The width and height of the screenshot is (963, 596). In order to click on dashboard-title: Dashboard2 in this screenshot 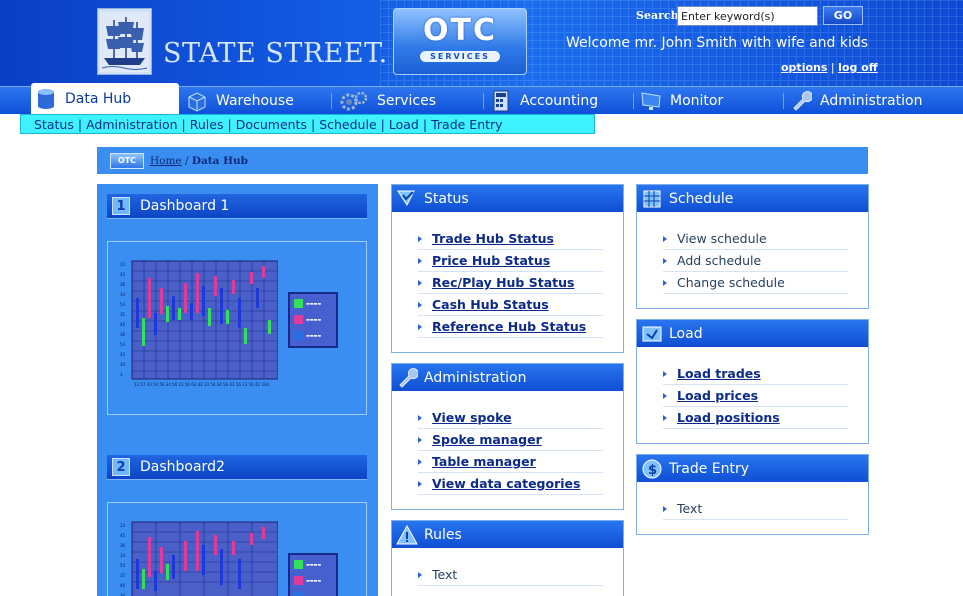, I will do `click(182, 467)`.